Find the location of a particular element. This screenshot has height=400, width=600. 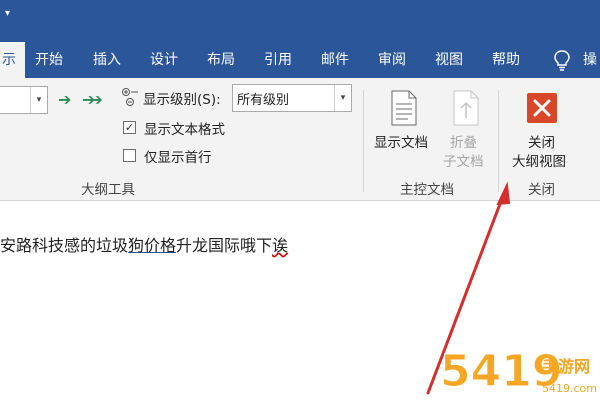

watermark-logo: 5419 手游网 5419.com is located at coordinates (518, 372).